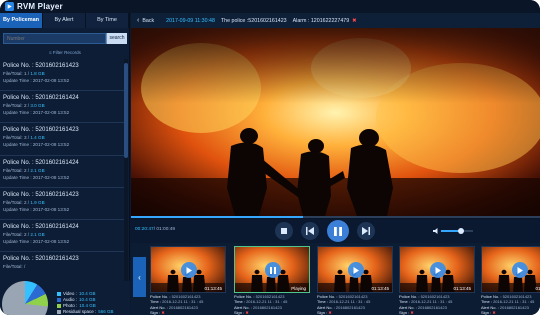  Describe the element at coordinates (310, 231) in the screenshot. I see `previous-button` at that location.